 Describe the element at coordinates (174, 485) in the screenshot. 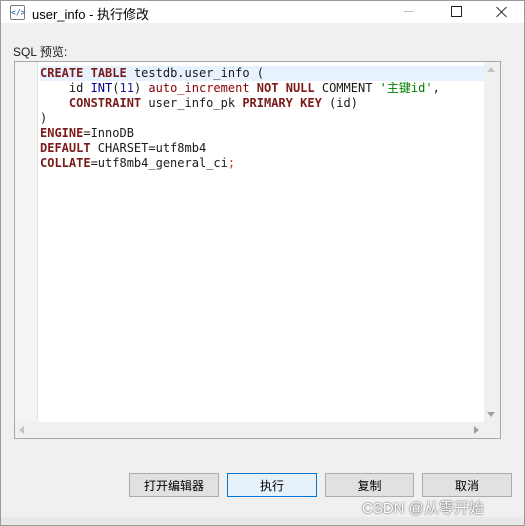

I see `open-editor-button: 打开编辑器` at that location.